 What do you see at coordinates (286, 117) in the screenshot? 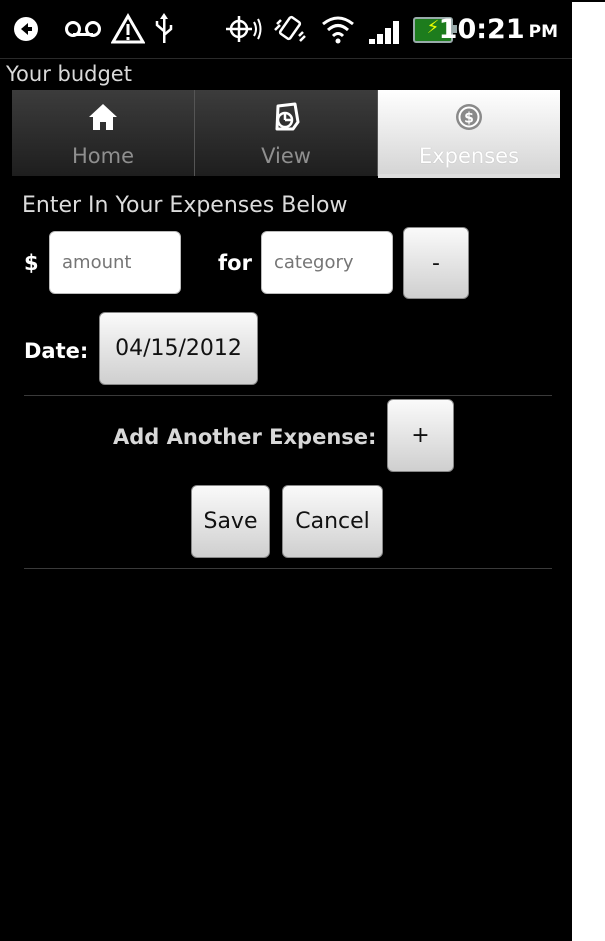
I see `pie-chart-icon` at bounding box center [286, 117].